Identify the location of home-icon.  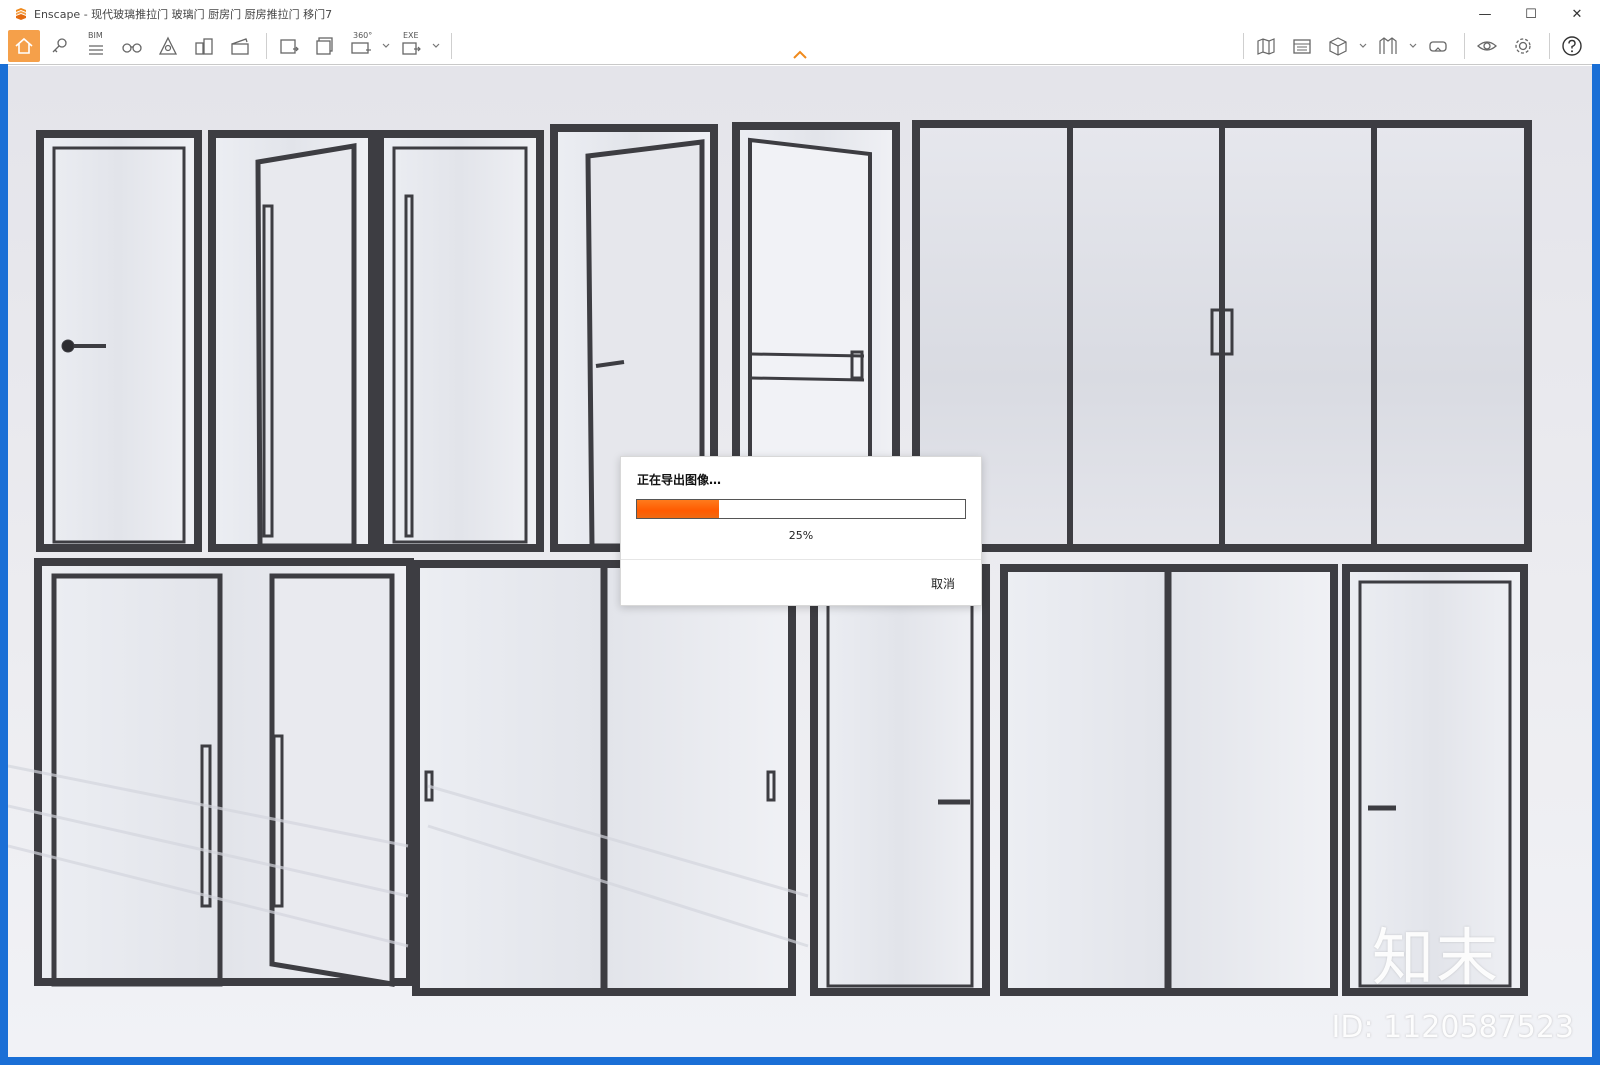
(24, 45).